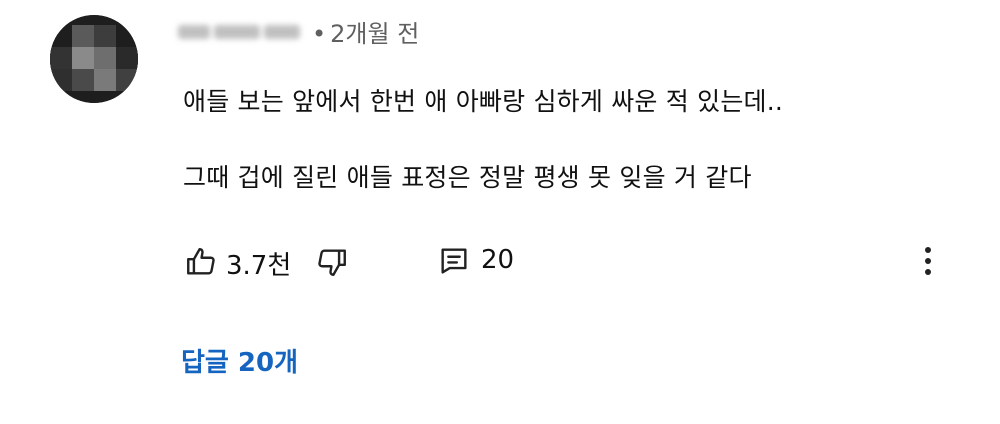 The image size is (1000, 424). Describe the element at coordinates (259, 266) in the screenshot. I see `like-count: 3.7천` at that location.